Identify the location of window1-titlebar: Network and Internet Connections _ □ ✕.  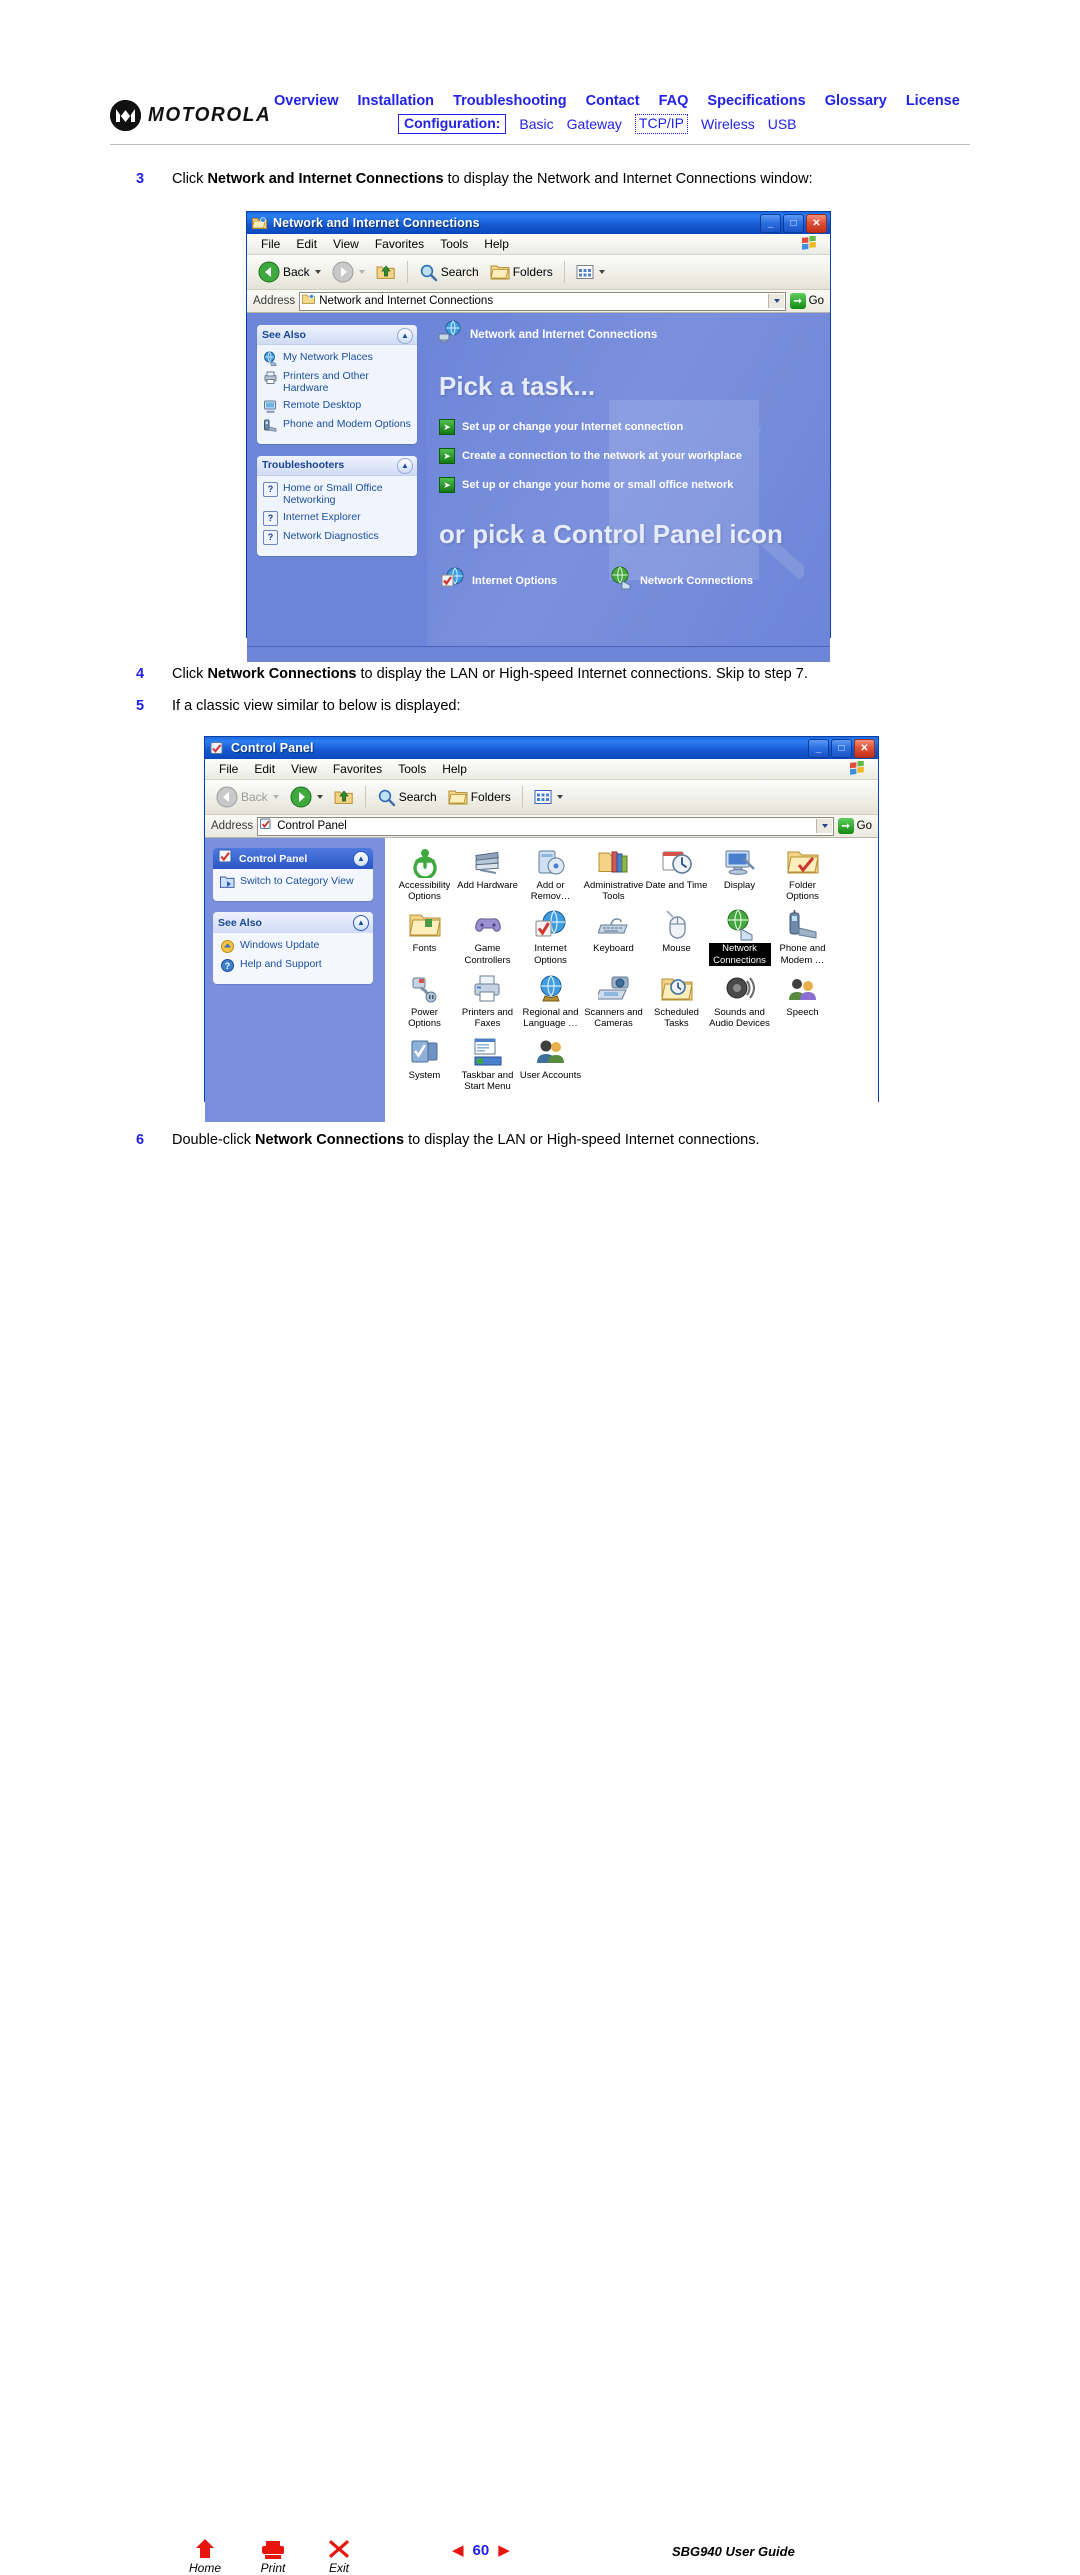
(538, 223).